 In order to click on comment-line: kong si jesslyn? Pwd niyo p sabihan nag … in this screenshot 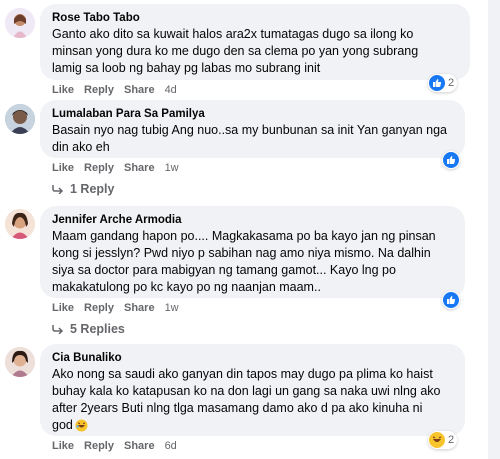, I will do `click(241, 253)`.